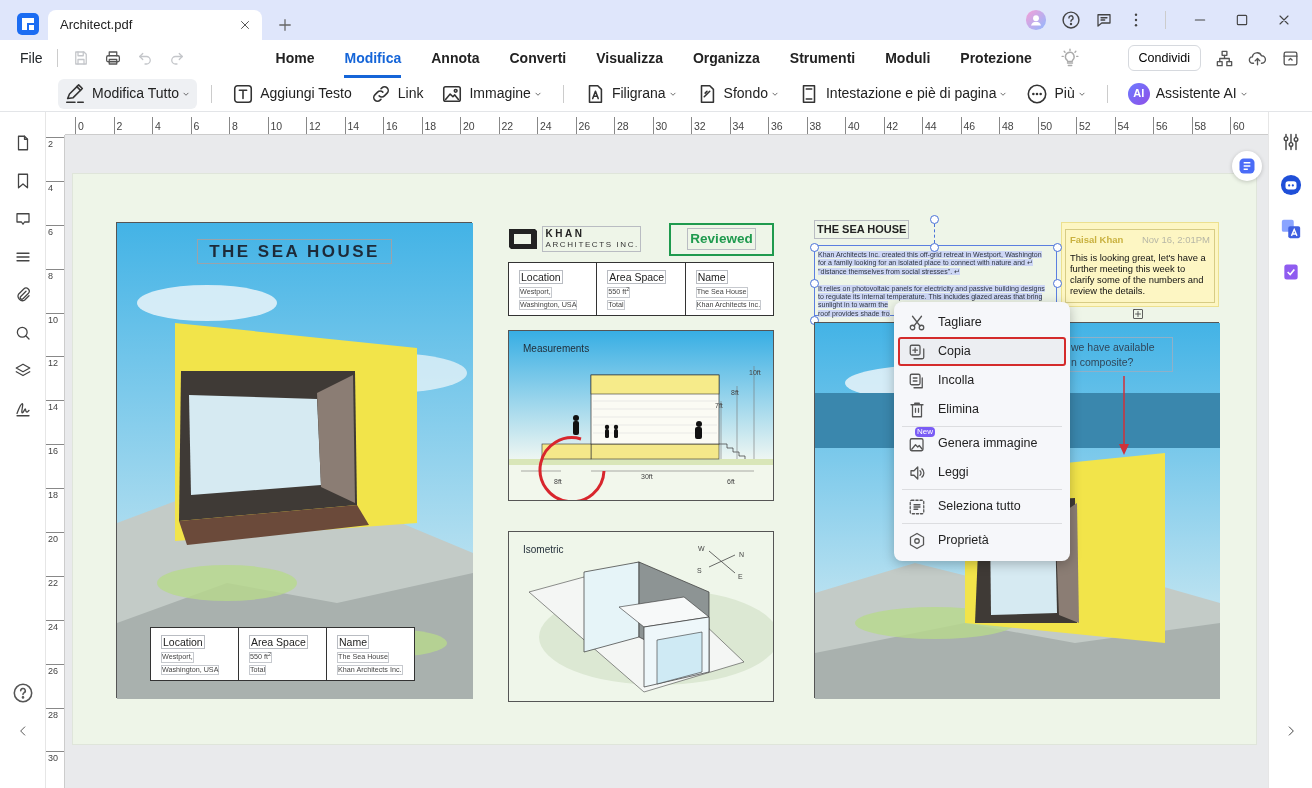 Image resolution: width=1312 pixels, height=788 pixels. Describe the element at coordinates (1056, 93) in the screenshot. I see `toolbar-button: Più` at that location.